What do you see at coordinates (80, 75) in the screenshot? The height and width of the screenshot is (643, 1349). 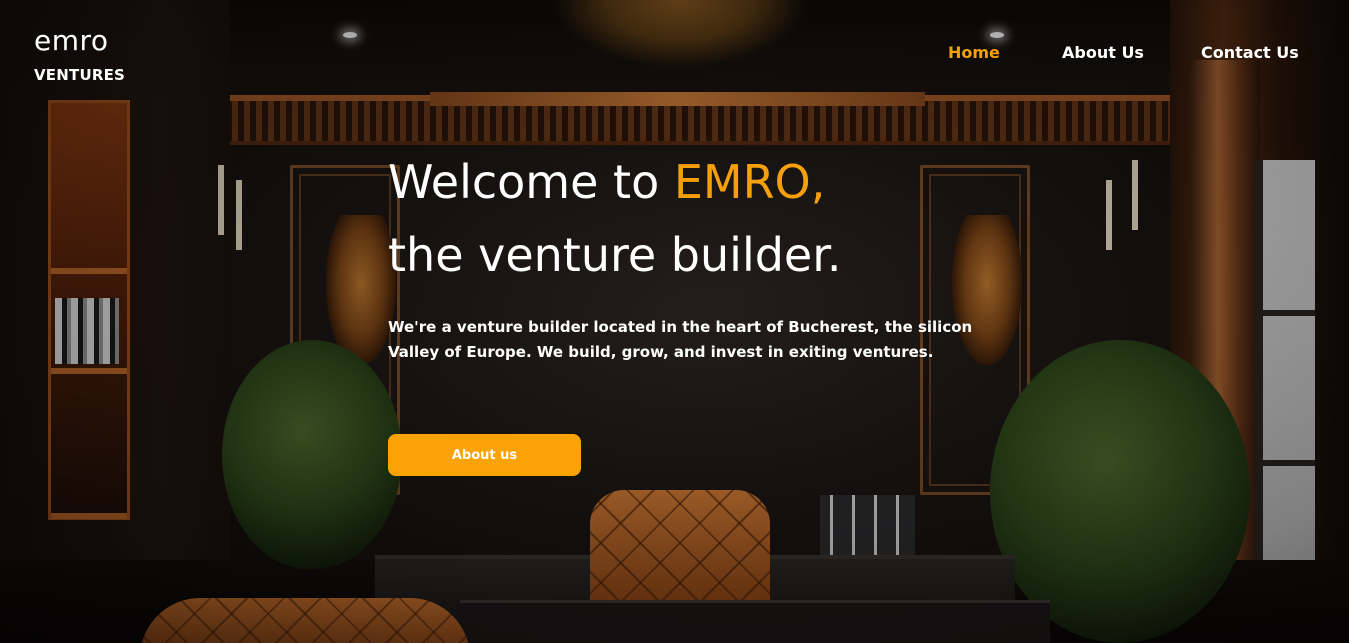 I see `brand-subtitle: VENTURES` at bounding box center [80, 75].